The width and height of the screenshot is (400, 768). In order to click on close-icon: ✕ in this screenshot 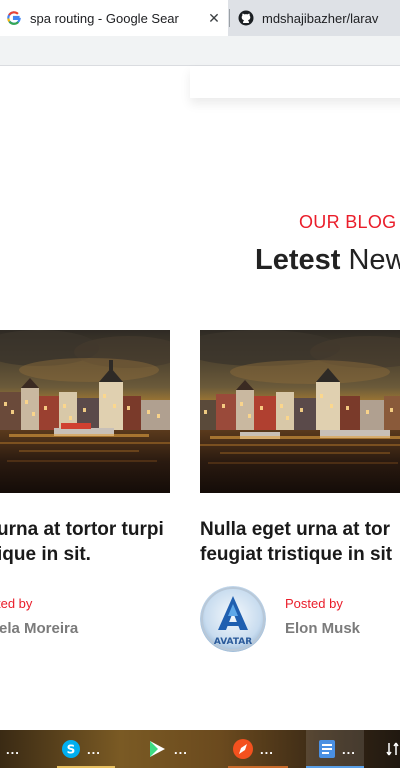, I will do `click(214, 18)`.